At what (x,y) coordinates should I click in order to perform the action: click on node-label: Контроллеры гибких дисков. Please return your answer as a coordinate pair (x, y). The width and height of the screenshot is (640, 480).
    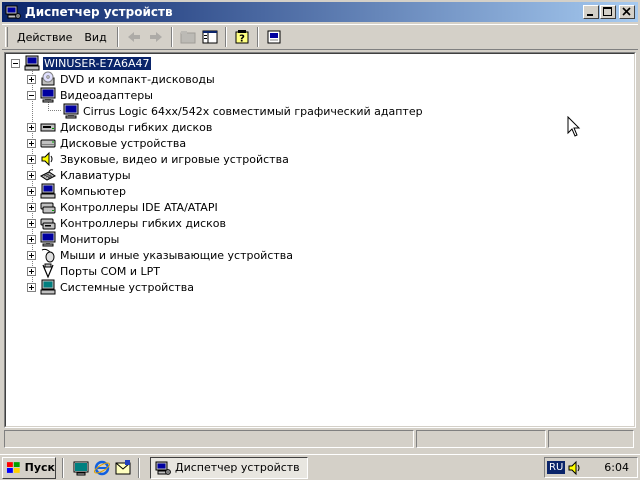
    Looking at the image, I should click on (143, 223).